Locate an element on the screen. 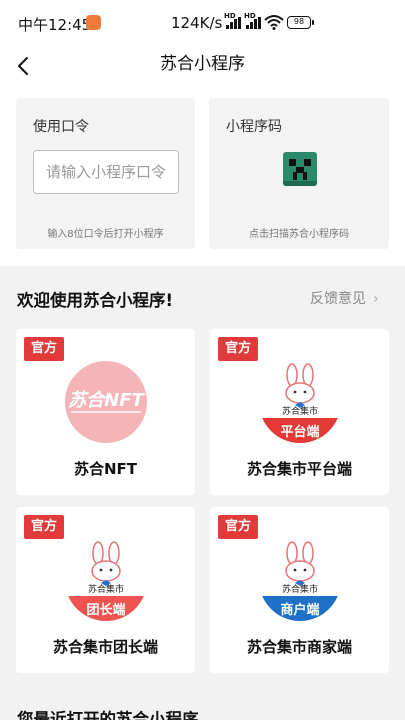 The width and height of the screenshot is (405, 720). miniapp-card-leader: 苏合集市 团长端 官方 苏合集市团长端 is located at coordinates (105, 590).